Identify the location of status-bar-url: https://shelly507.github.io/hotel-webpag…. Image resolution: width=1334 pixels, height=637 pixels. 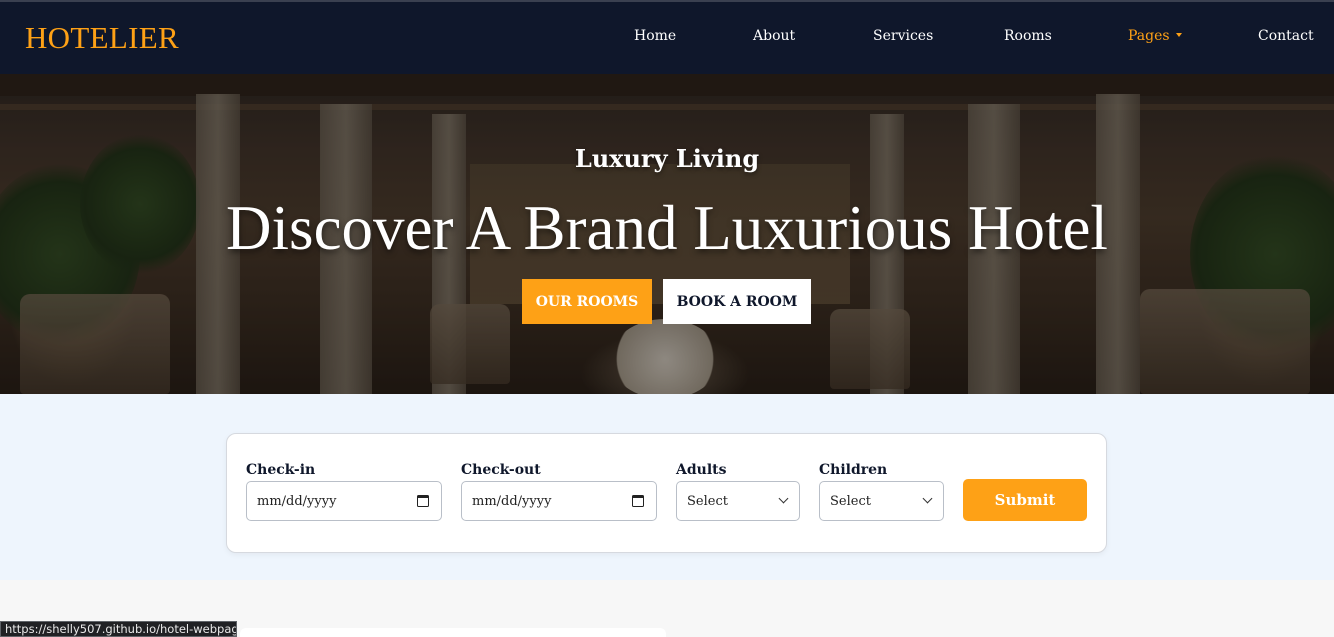
(118, 629).